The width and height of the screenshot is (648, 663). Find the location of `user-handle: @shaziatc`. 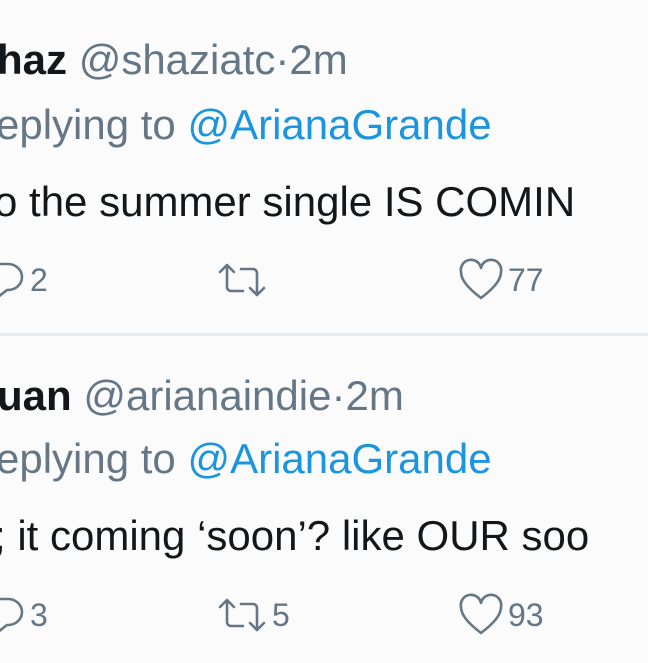

user-handle: @shaziatc is located at coordinates (177, 59).